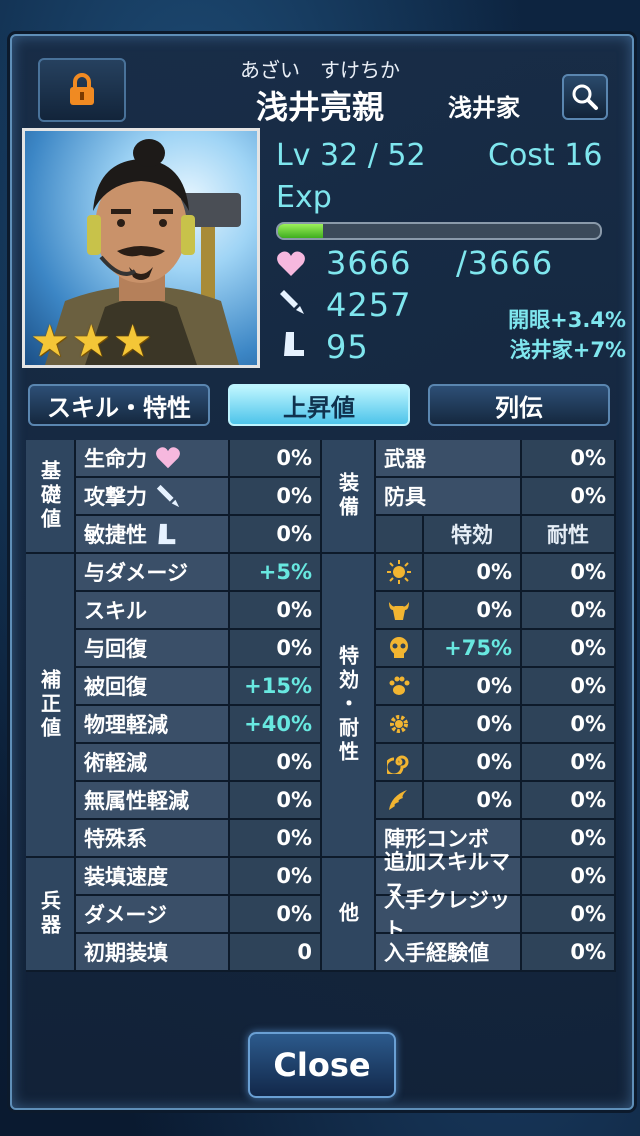 This screenshot has width=640, height=1136. Describe the element at coordinates (115, 611) in the screenshot. I see `stat-label-text: スキル` at that location.